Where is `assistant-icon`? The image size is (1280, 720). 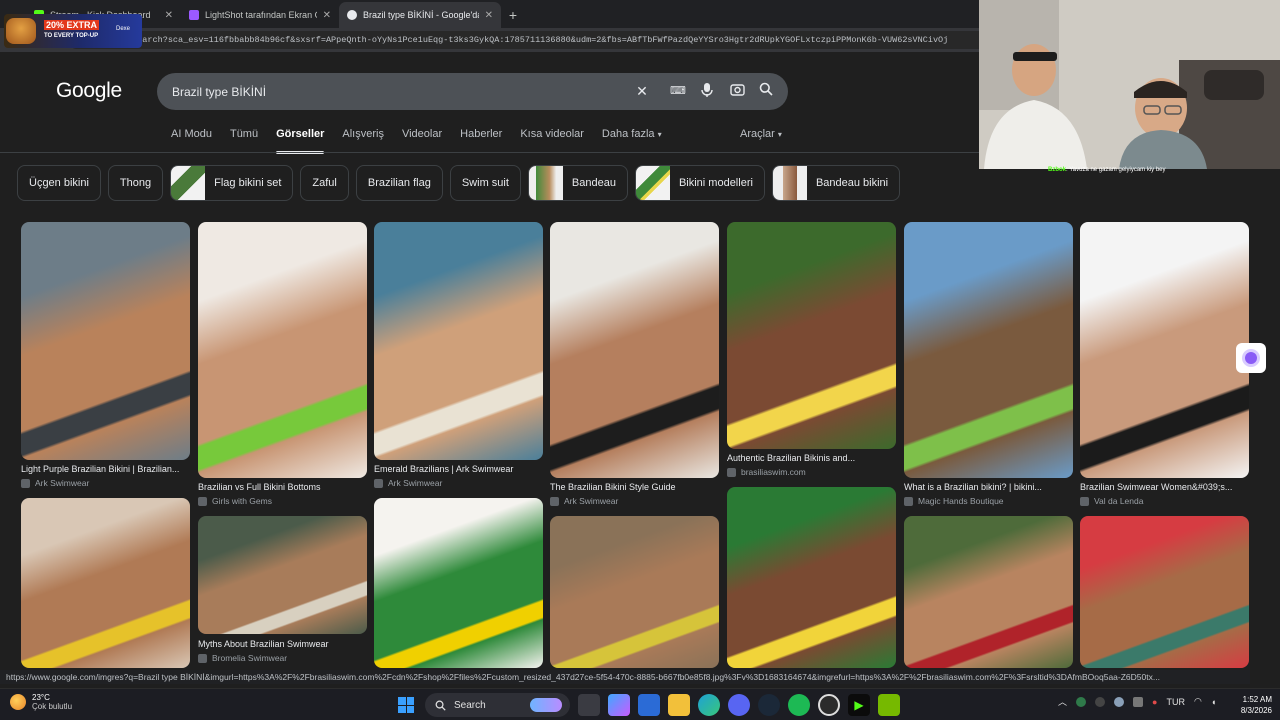 assistant-icon is located at coordinates (1251, 358).